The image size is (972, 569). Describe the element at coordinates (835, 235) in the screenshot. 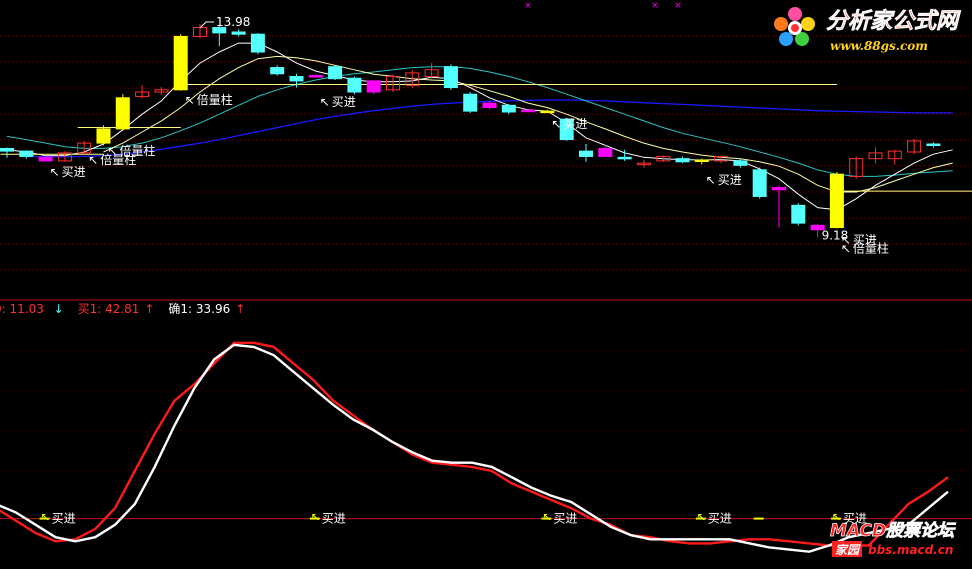

I see `low-label: 9.18` at that location.